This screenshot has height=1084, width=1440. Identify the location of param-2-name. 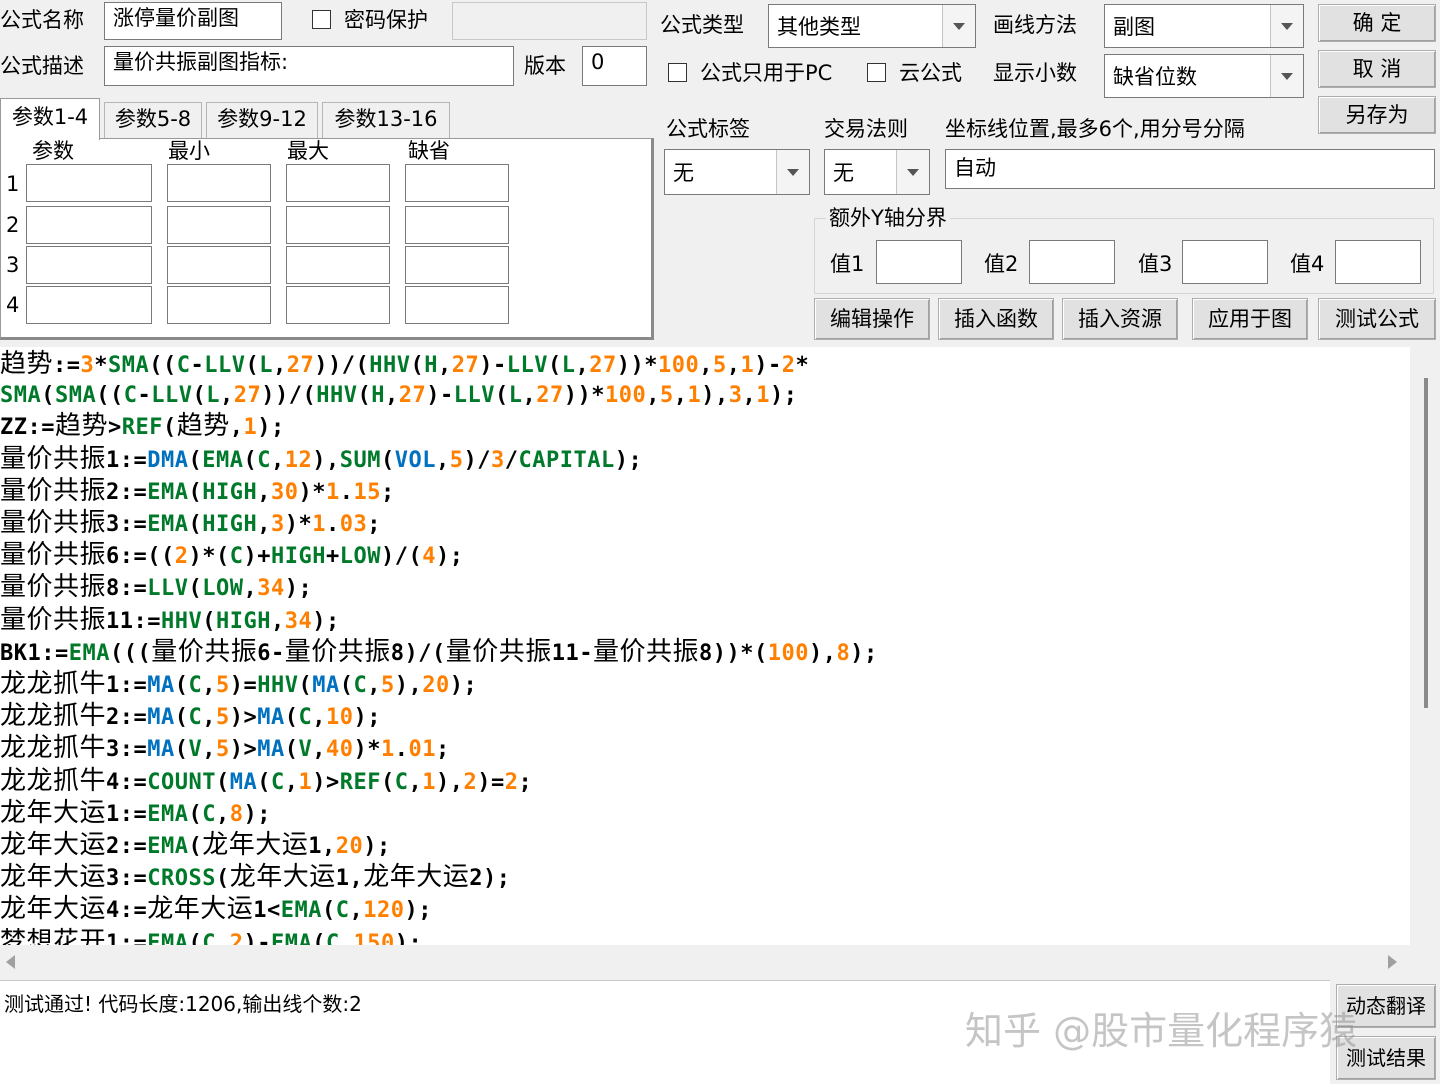
(89, 225).